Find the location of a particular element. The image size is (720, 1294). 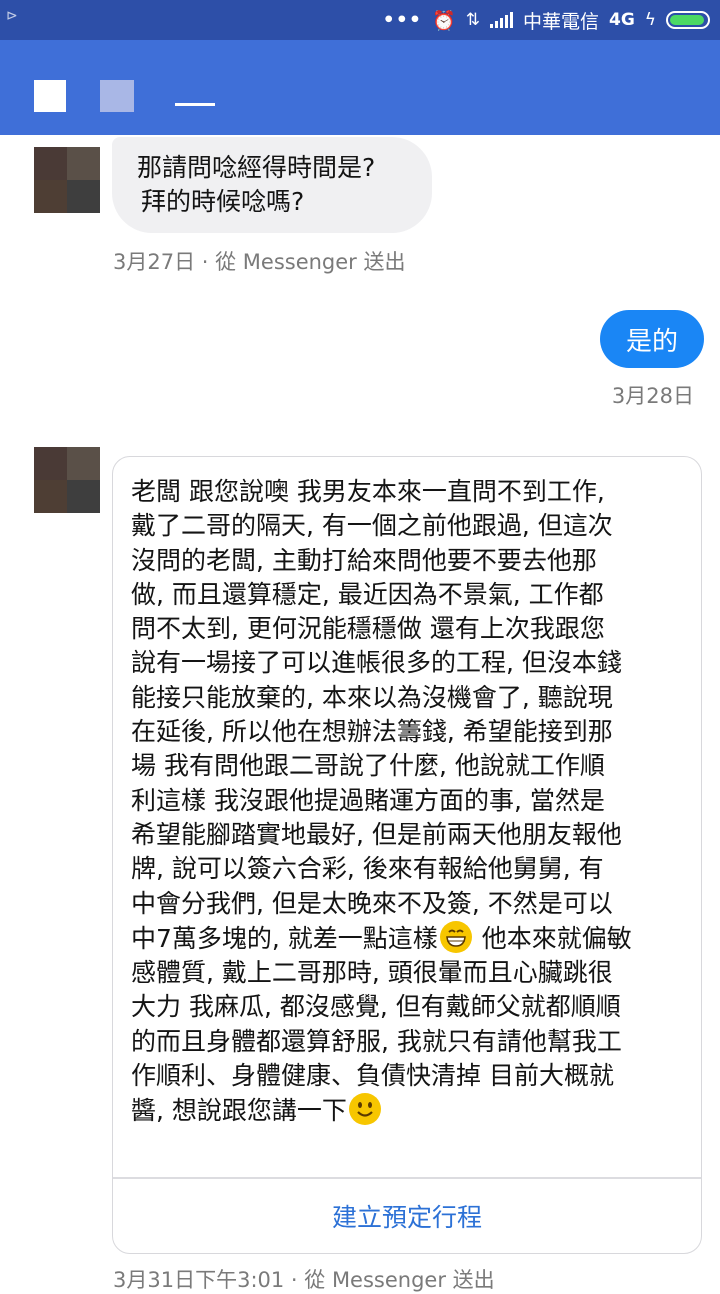

more-notifications-icon: ••• is located at coordinates (402, 20).